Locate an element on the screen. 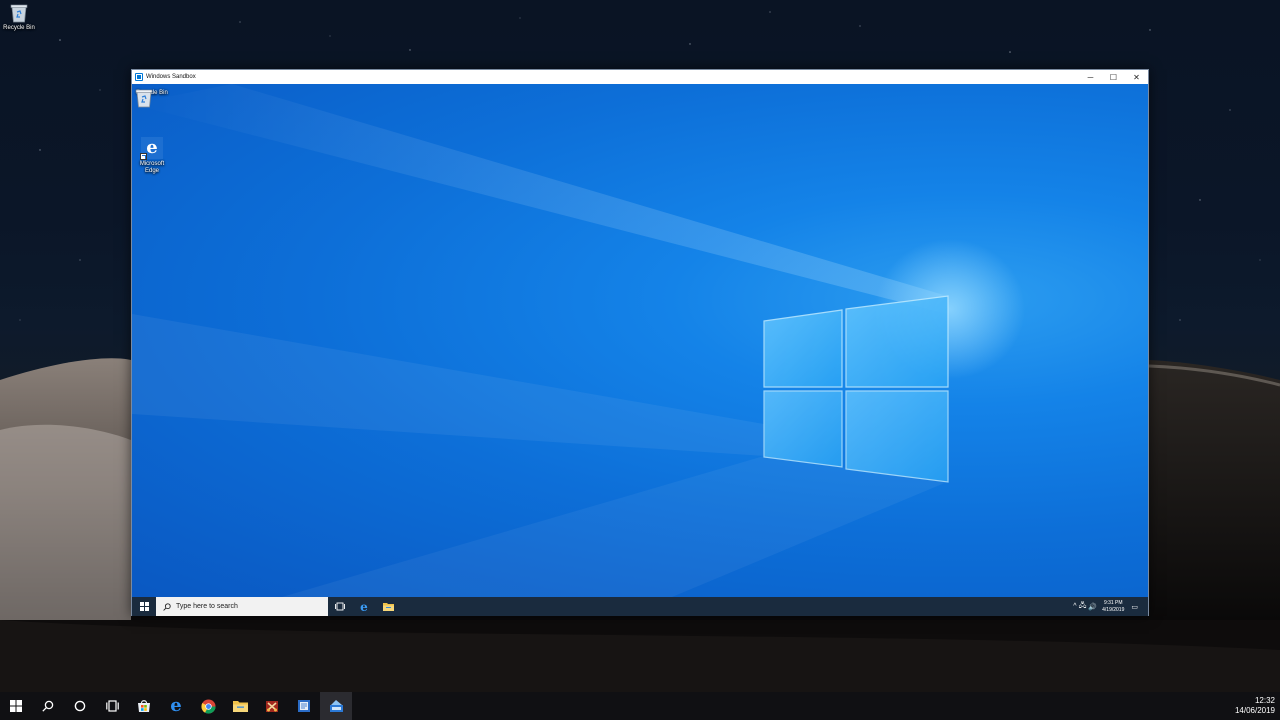 The width and height of the screenshot is (1280, 720). chrome-icon is located at coordinates (208, 706).